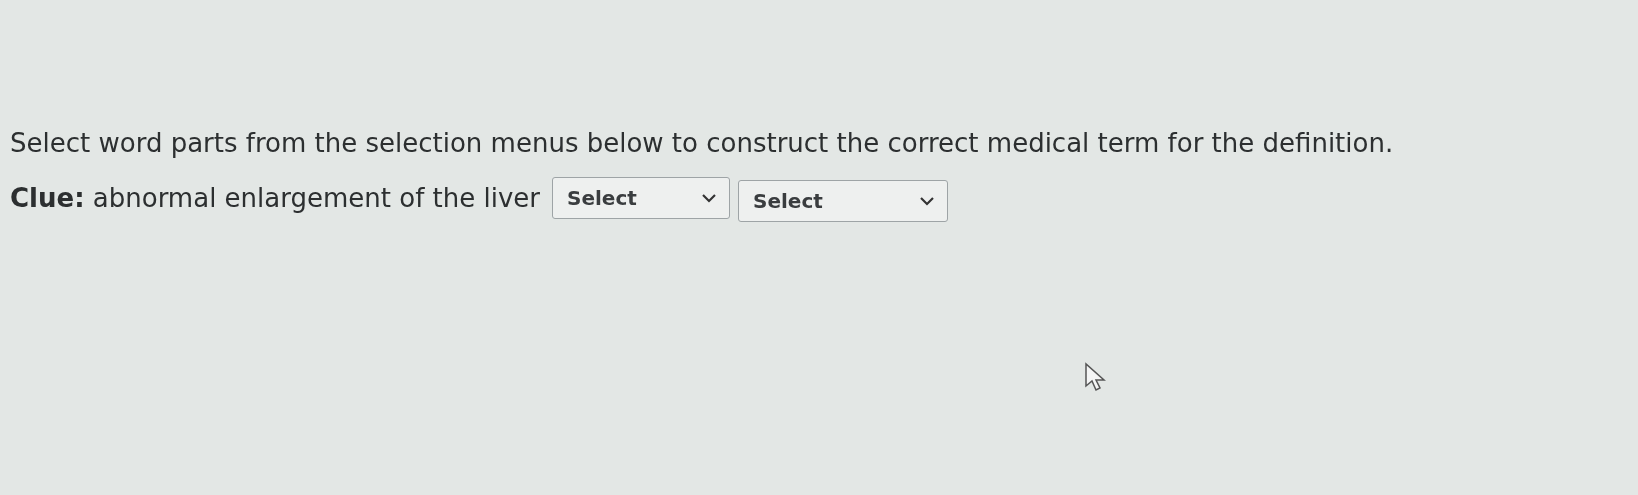 This screenshot has width=1638, height=495. I want to click on clue-text: Clue: abnormal enlargement of the liver, so click(275, 198).